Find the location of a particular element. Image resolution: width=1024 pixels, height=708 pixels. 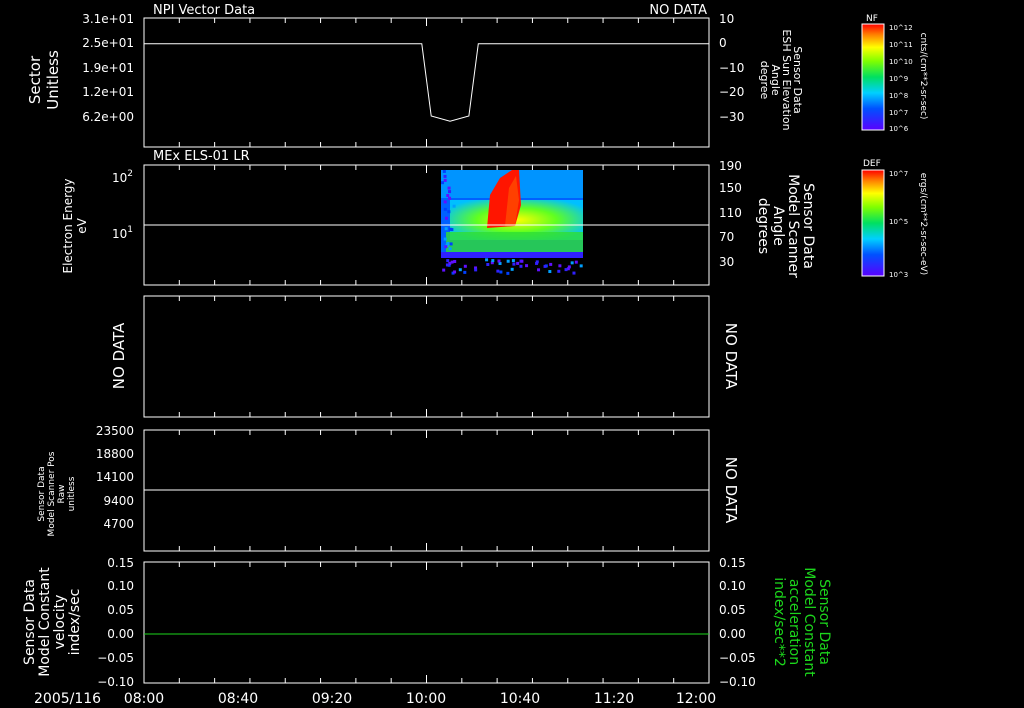

xtick-label: 10:00 is located at coordinates (426, 699).